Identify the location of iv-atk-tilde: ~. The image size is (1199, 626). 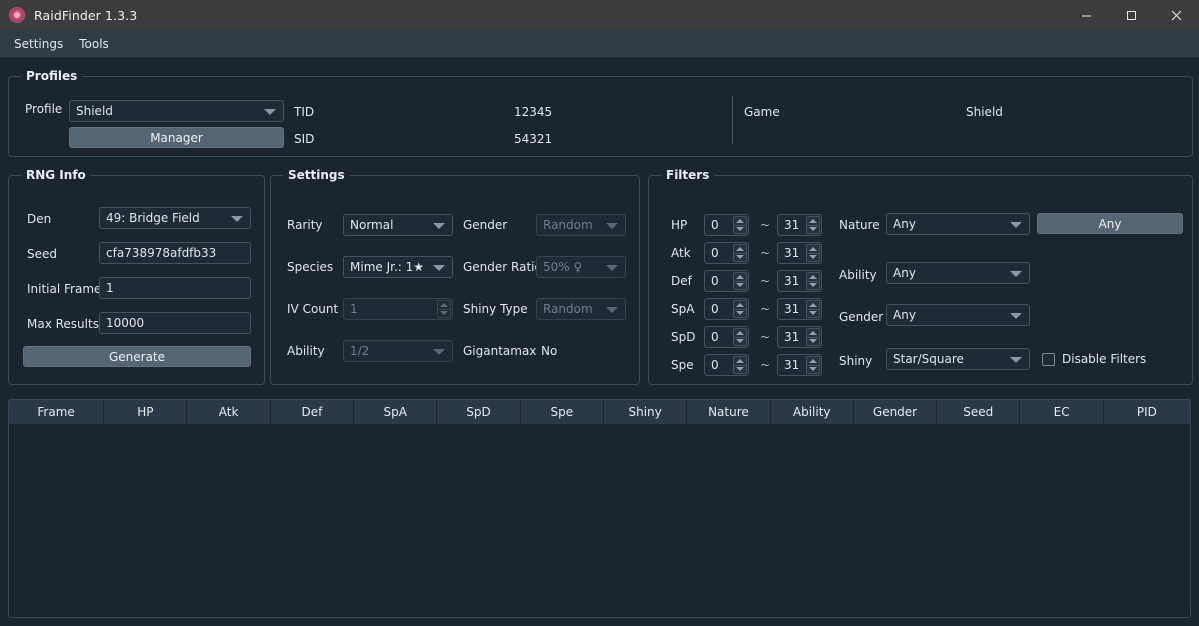
(765, 253).